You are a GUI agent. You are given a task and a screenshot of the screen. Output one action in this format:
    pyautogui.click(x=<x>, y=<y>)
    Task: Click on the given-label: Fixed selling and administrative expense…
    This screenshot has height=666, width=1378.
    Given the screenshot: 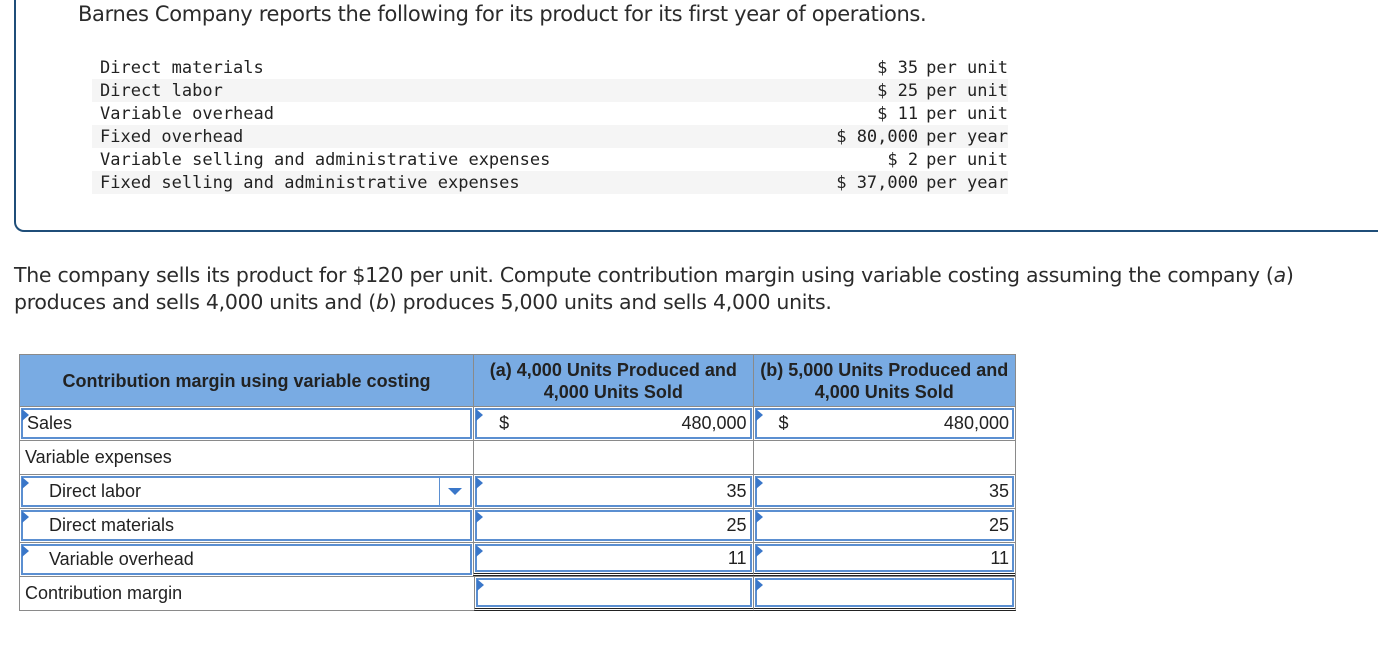 What is the action you would take?
    pyautogui.click(x=310, y=182)
    